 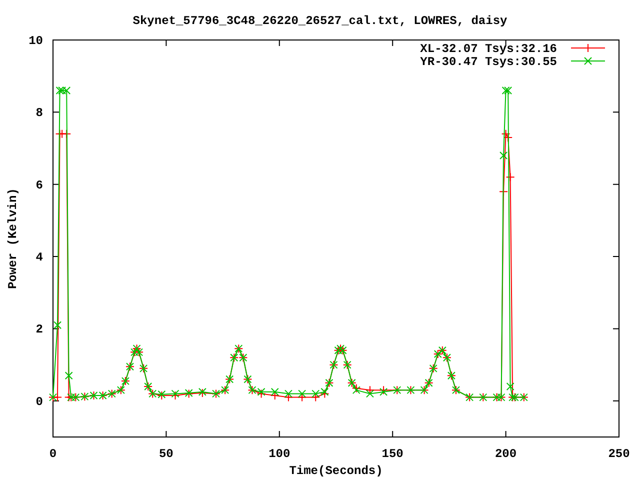 What do you see at coordinates (336, 471) in the screenshot?
I see `x-axis-label: Time(Seconds)` at bounding box center [336, 471].